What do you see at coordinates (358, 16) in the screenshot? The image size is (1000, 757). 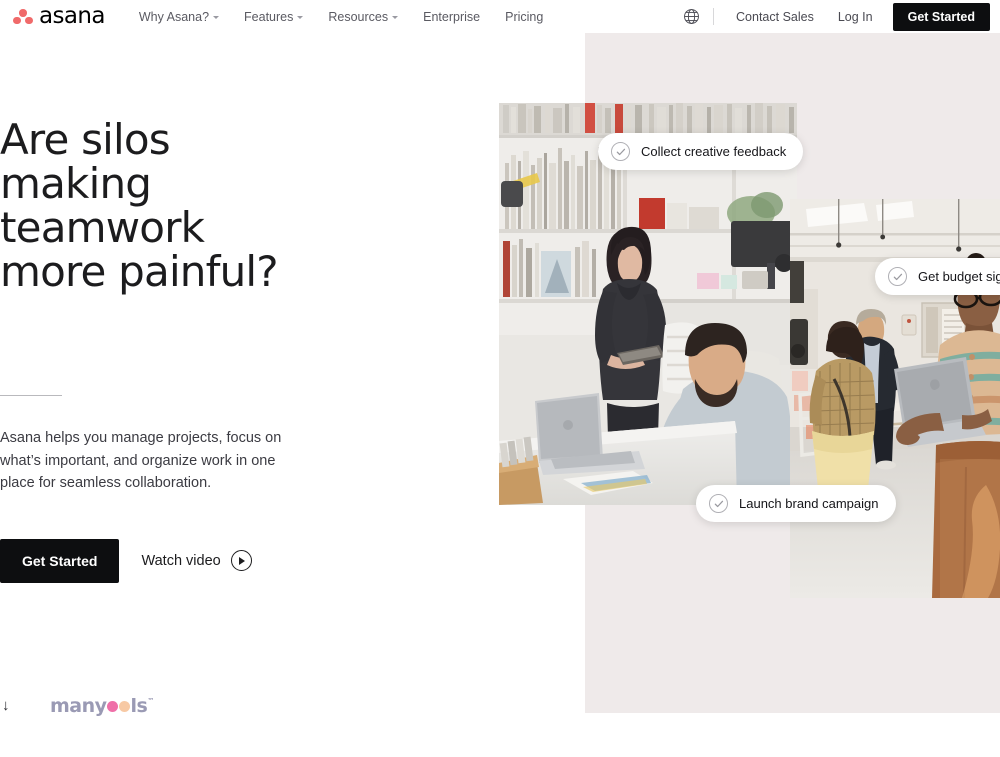 I see `nav-label: Resources` at bounding box center [358, 16].